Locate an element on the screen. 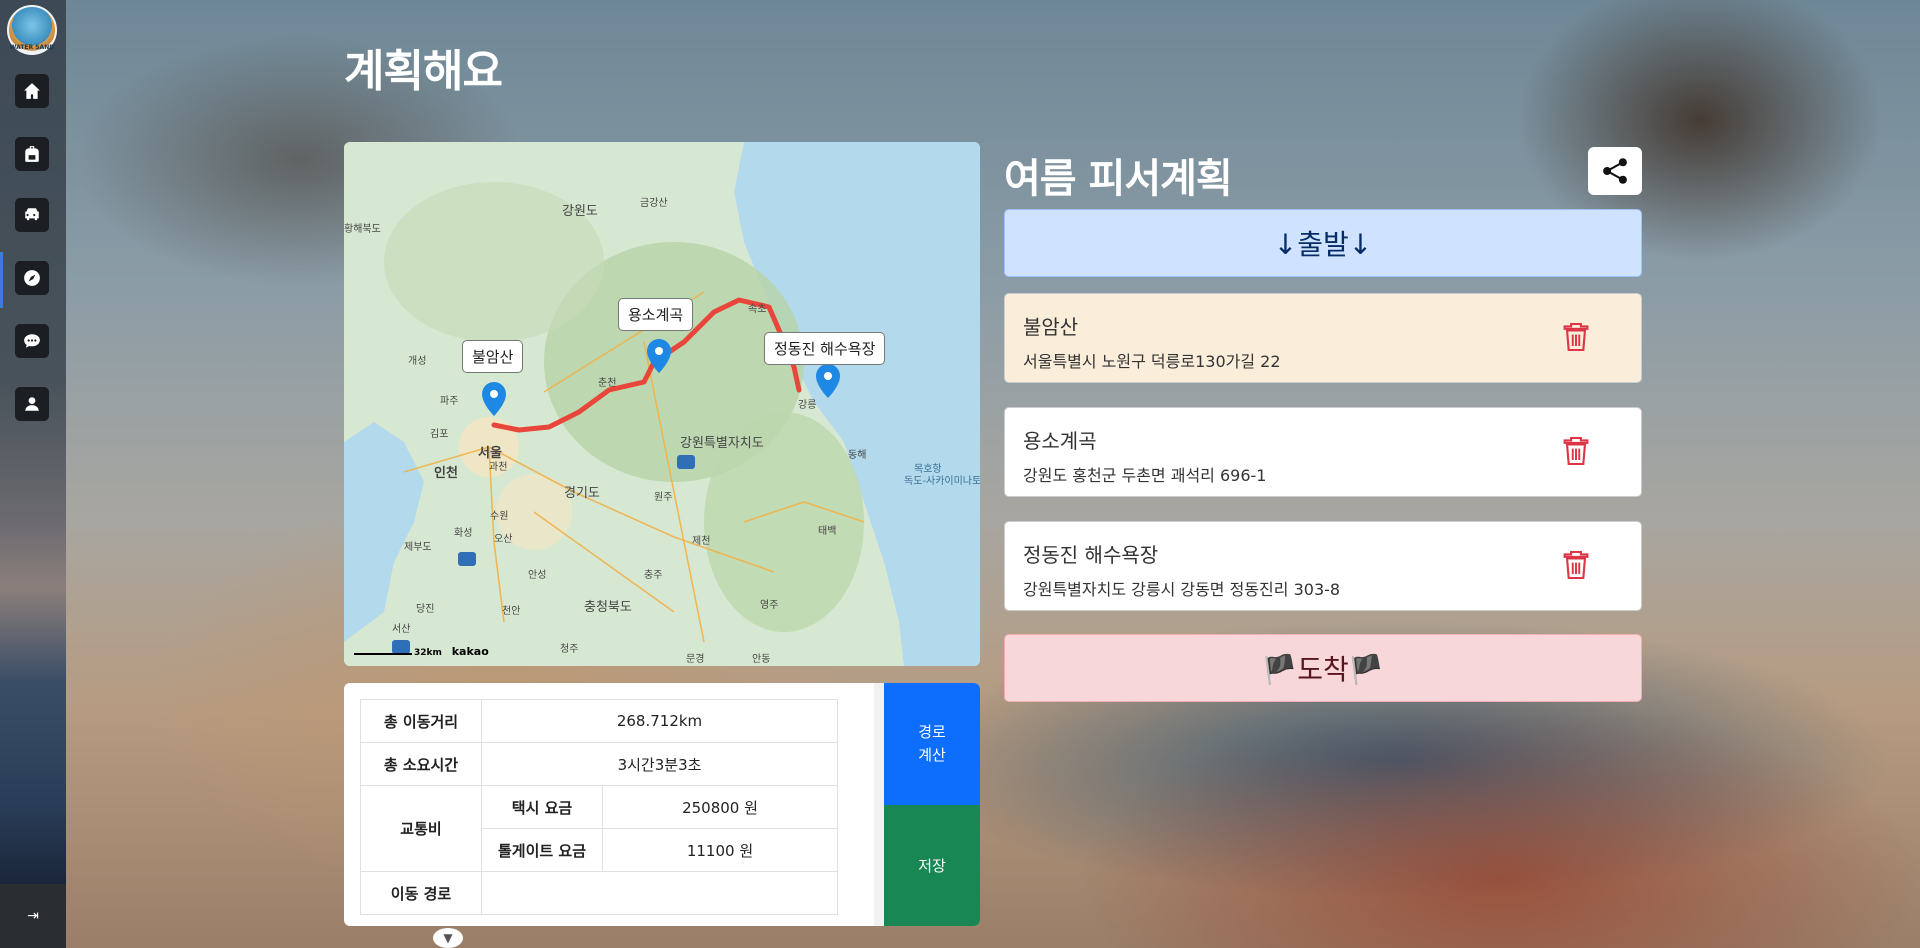 The height and width of the screenshot is (948, 1920). place-address: 강원도 홍천군 두촌면 괘석리 696-1 is located at coordinates (1145, 475).